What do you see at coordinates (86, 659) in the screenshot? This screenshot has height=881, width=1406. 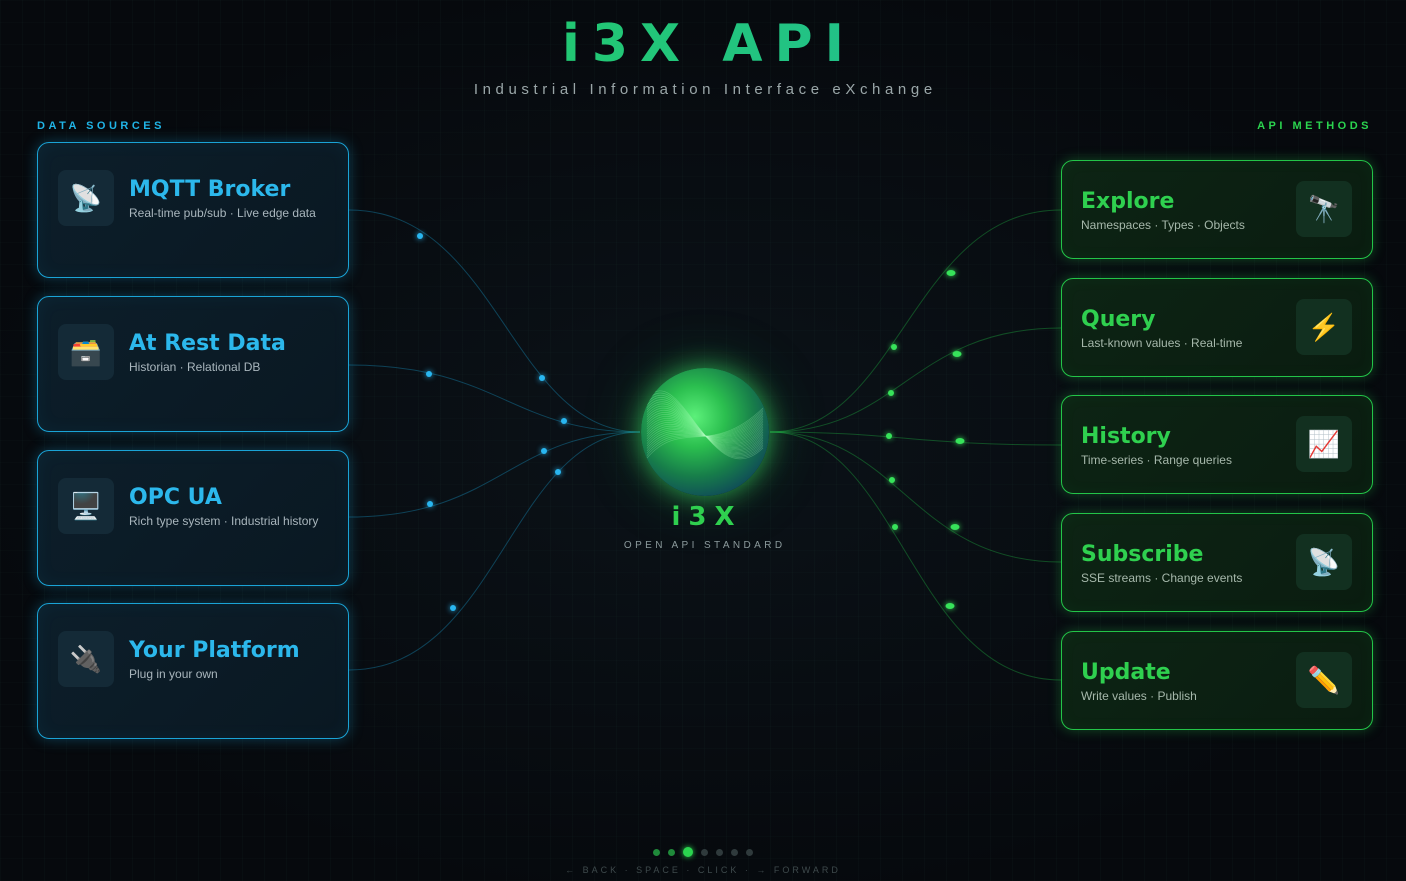 I see `electric-plug-icon: 🔌` at bounding box center [86, 659].